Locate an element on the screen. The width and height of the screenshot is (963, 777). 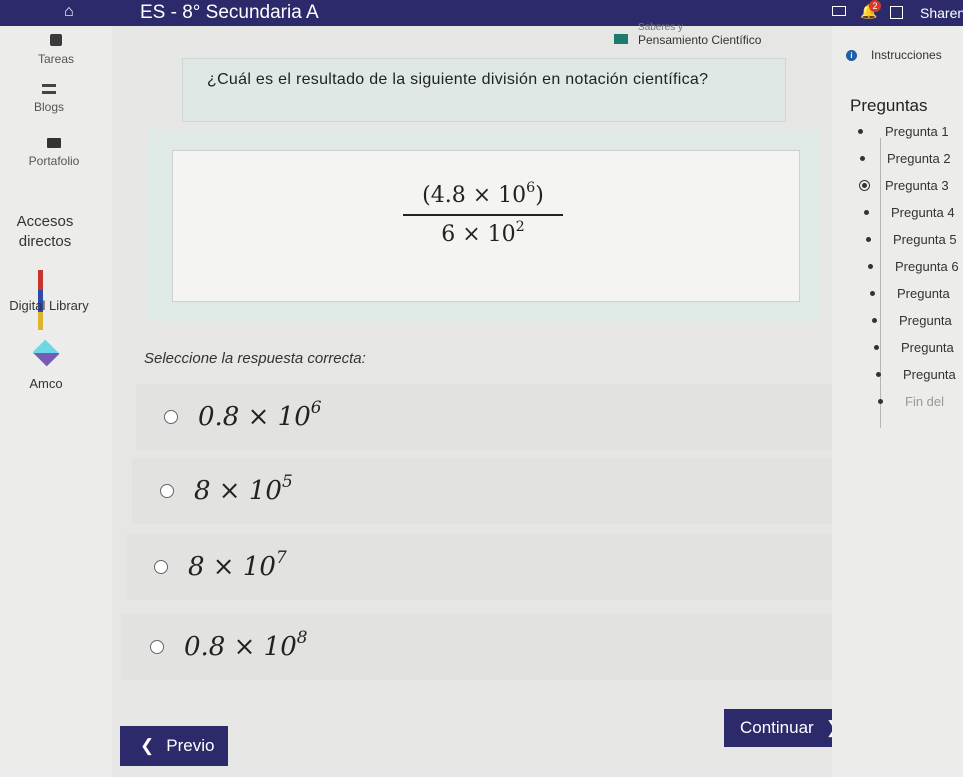
question-nav-label: Pregunta 2 is located at coordinates (919, 158).